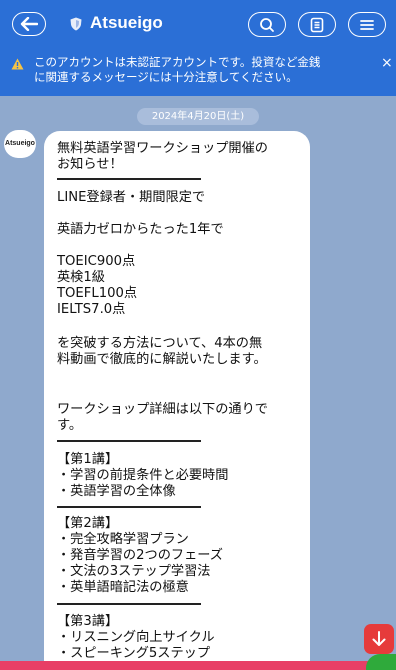  I want to click on note-icon, so click(317, 24).